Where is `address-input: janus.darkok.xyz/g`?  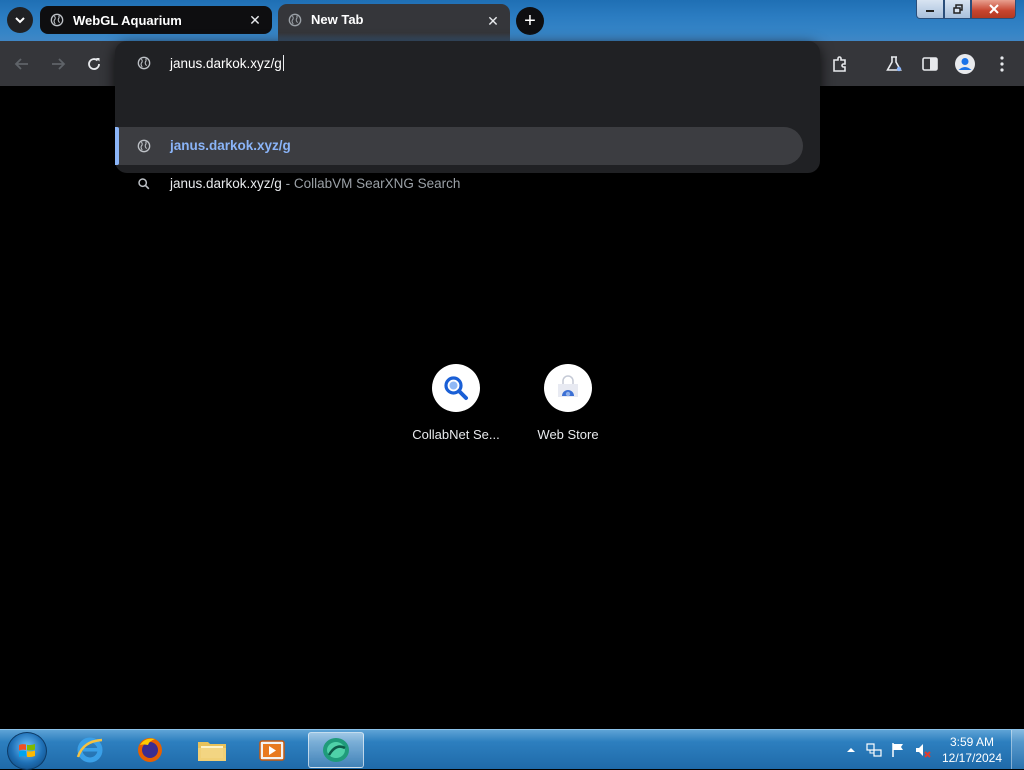
address-input: janus.darkok.xyz/g is located at coordinates (227, 63).